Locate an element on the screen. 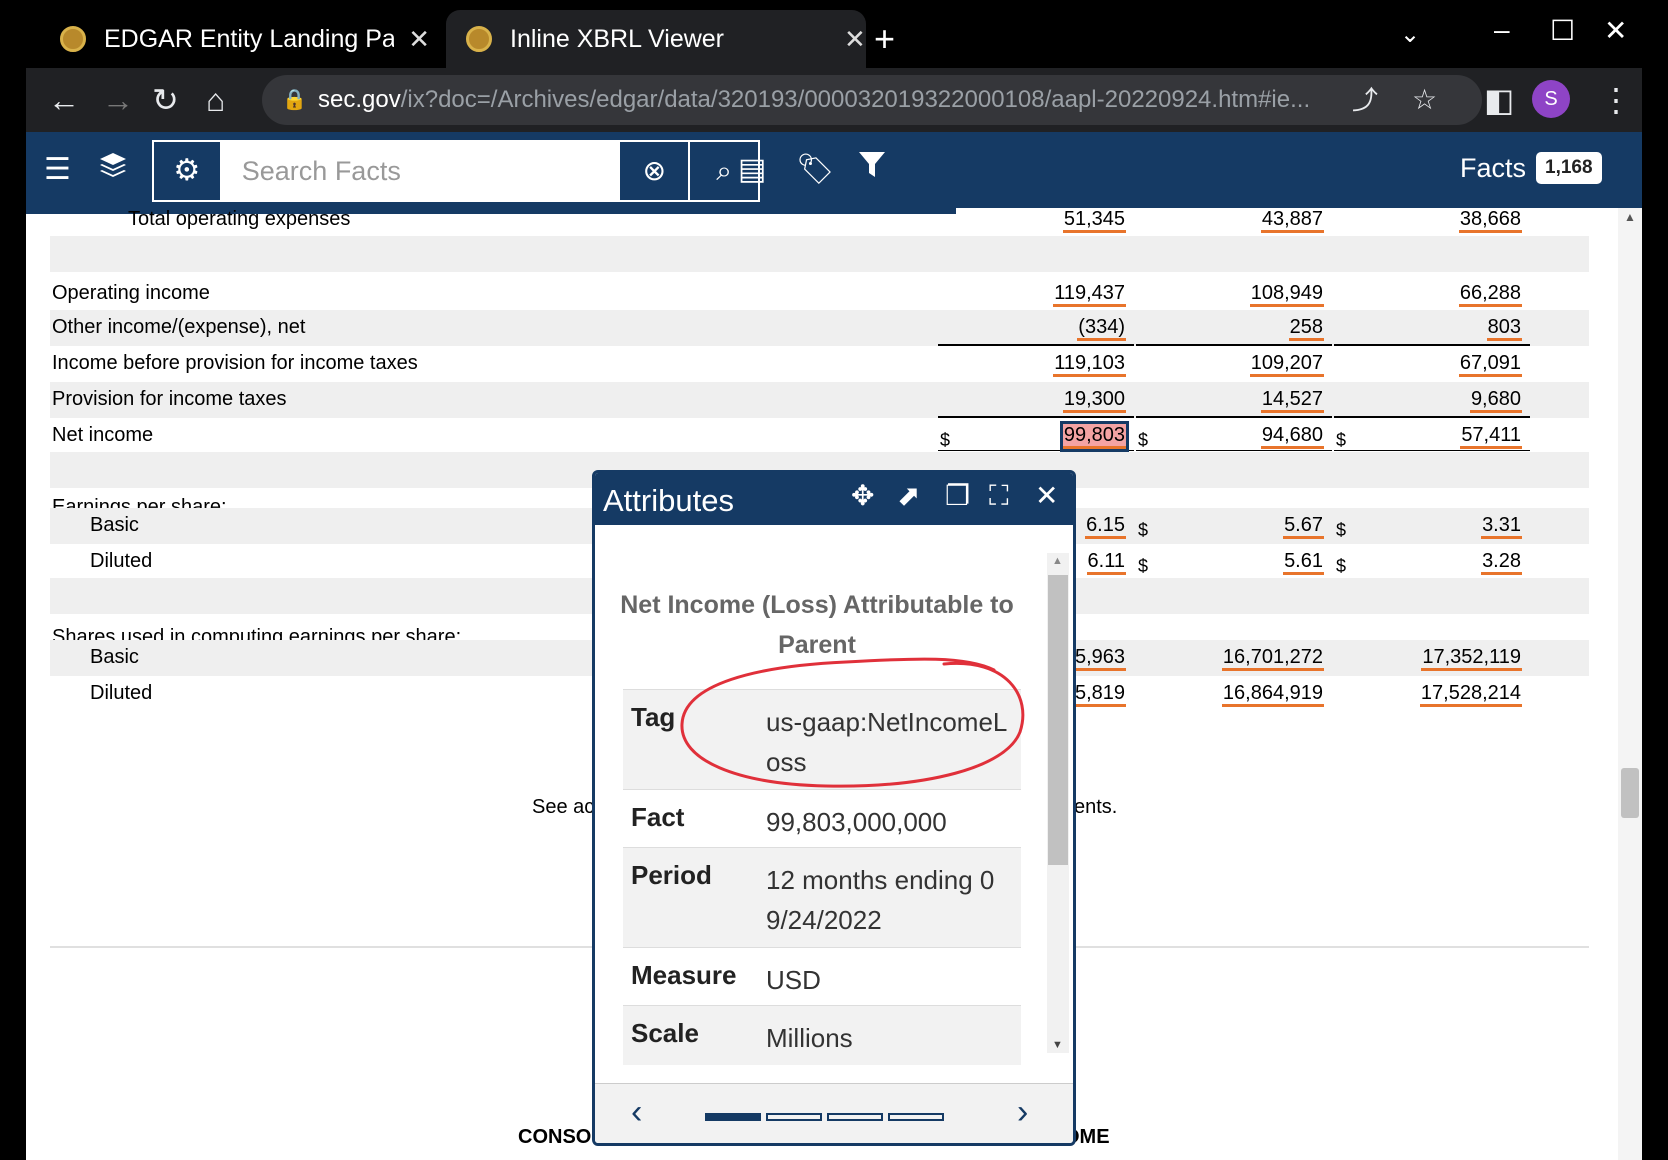  bookmark-star-icon: ☆ is located at coordinates (1424, 100).